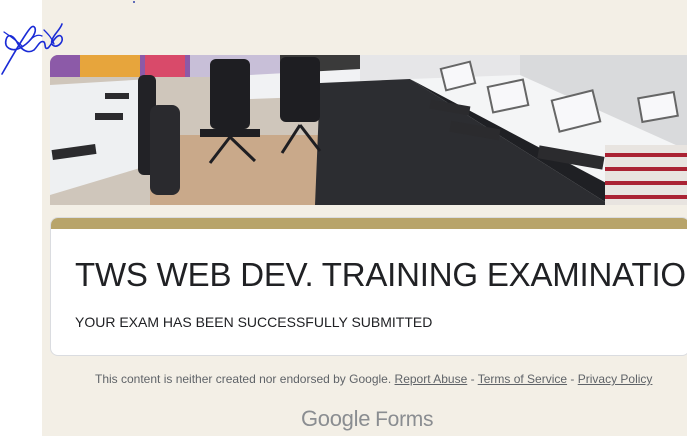  What do you see at coordinates (522, 379) in the screenshot?
I see `terms-of-service-link: Terms of Service` at bounding box center [522, 379].